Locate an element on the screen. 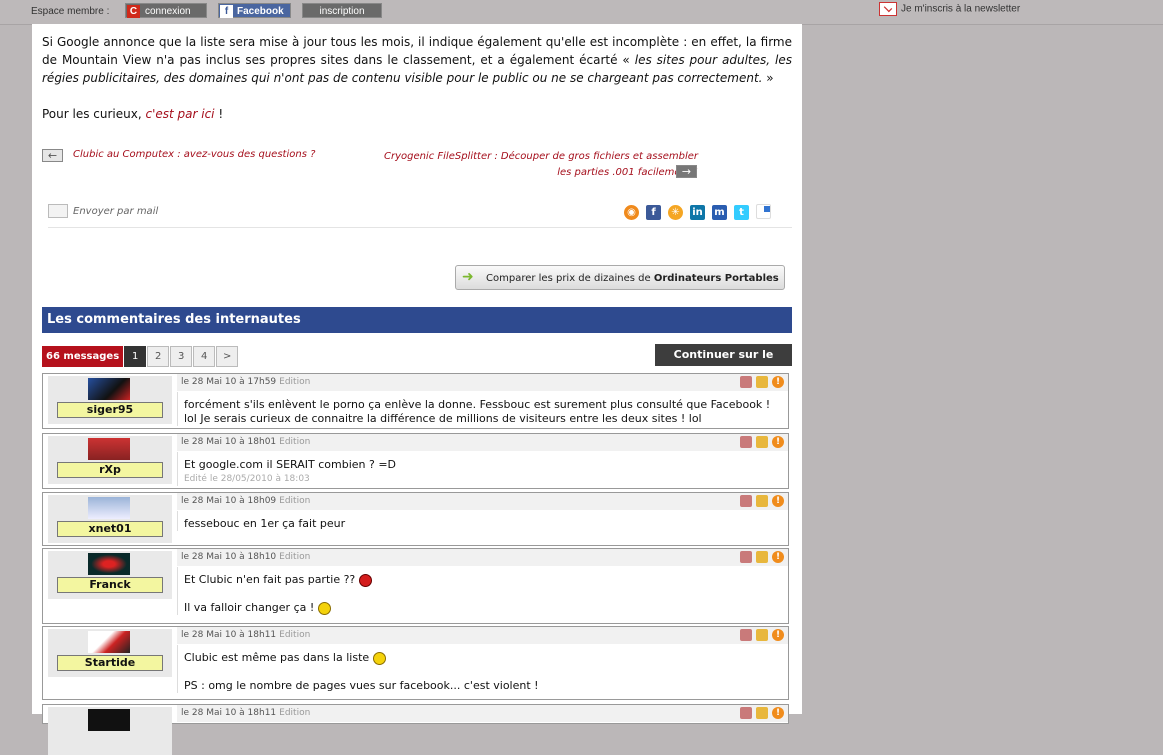  divider is located at coordinates (420, 227).